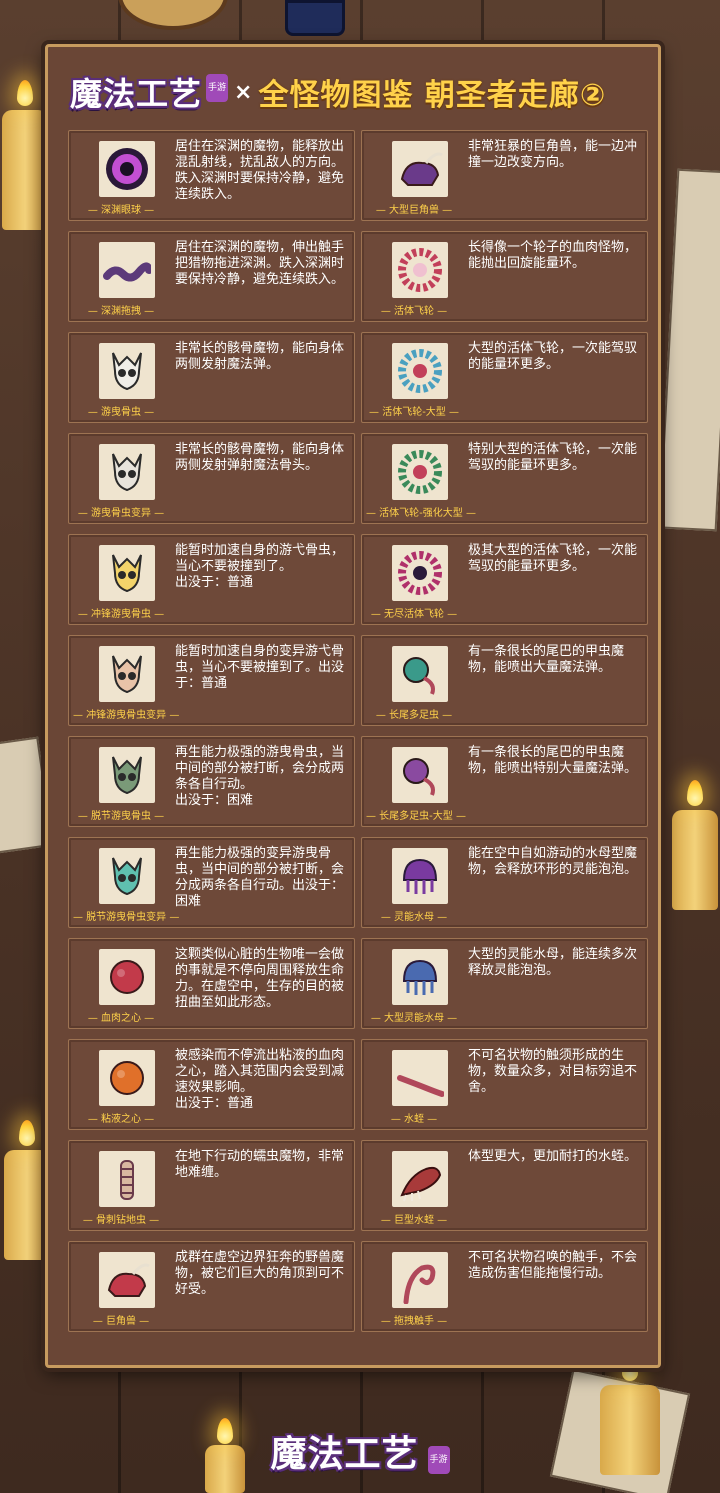 The image size is (720, 1493). I want to click on monster-name: — 拖拽触手 —, so click(414, 1321).